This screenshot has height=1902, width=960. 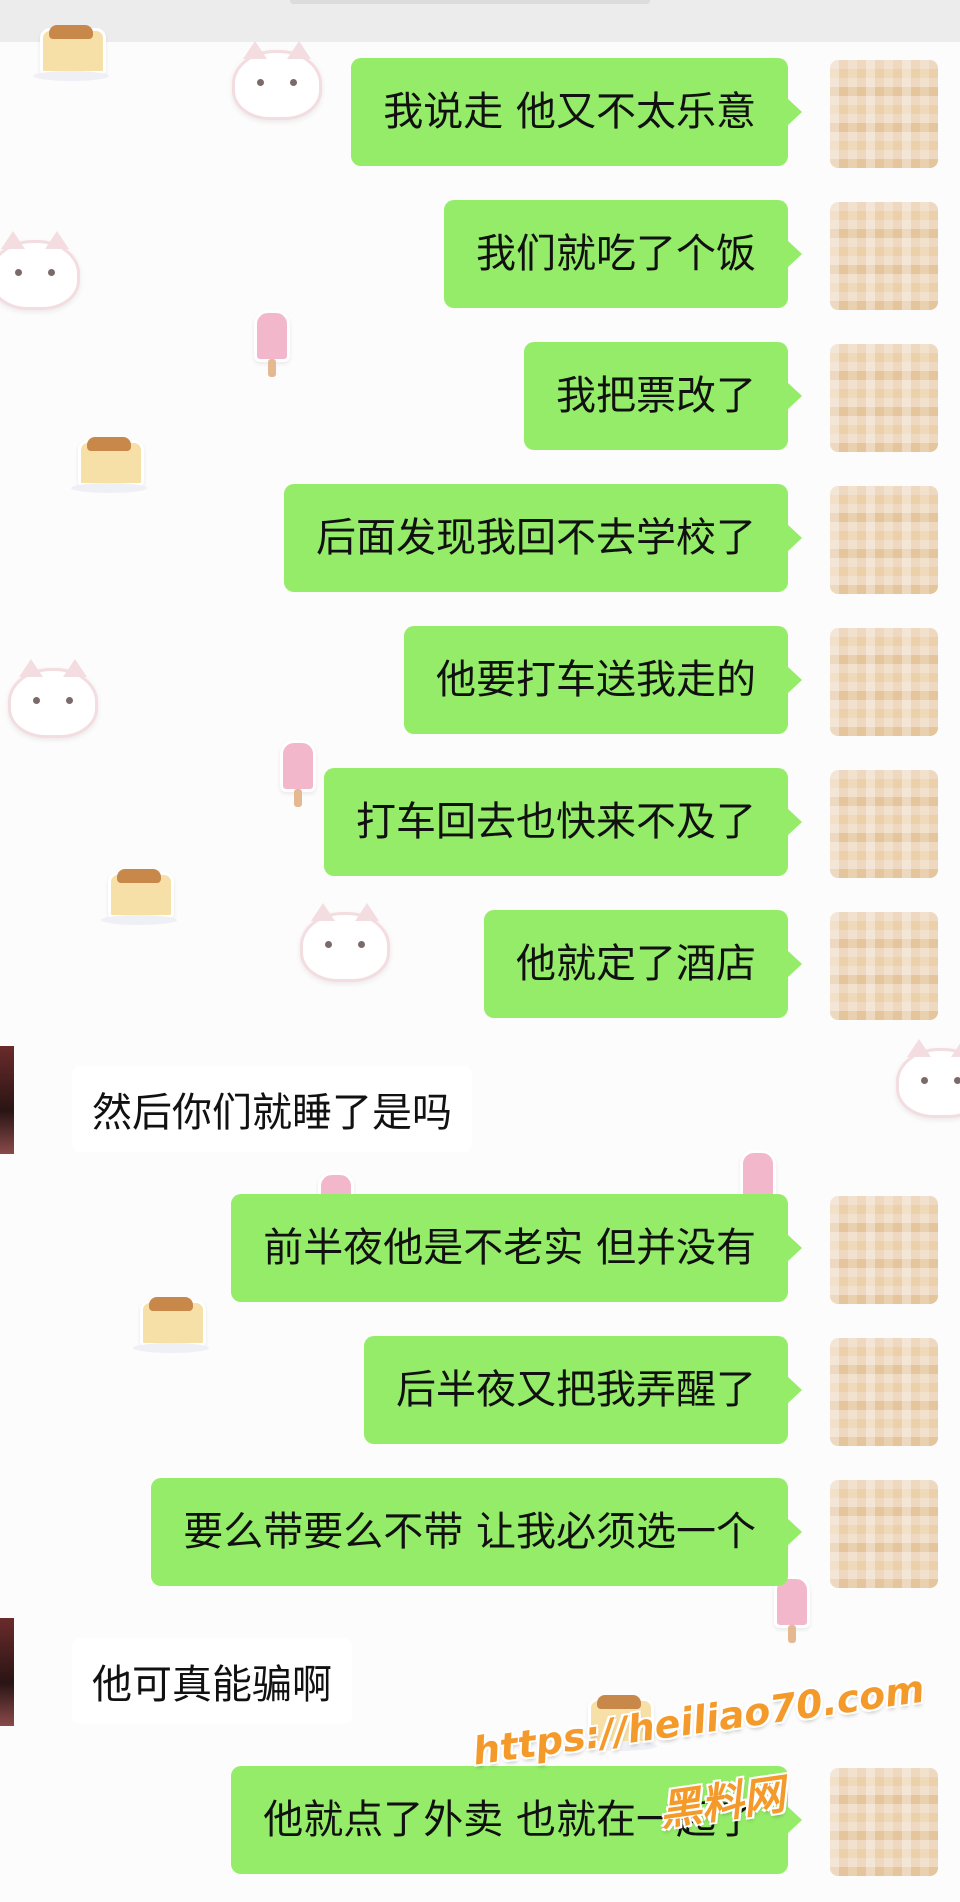 I want to click on message-row: 他就点了外卖 也就在一起了, so click(x=480, y=1824).